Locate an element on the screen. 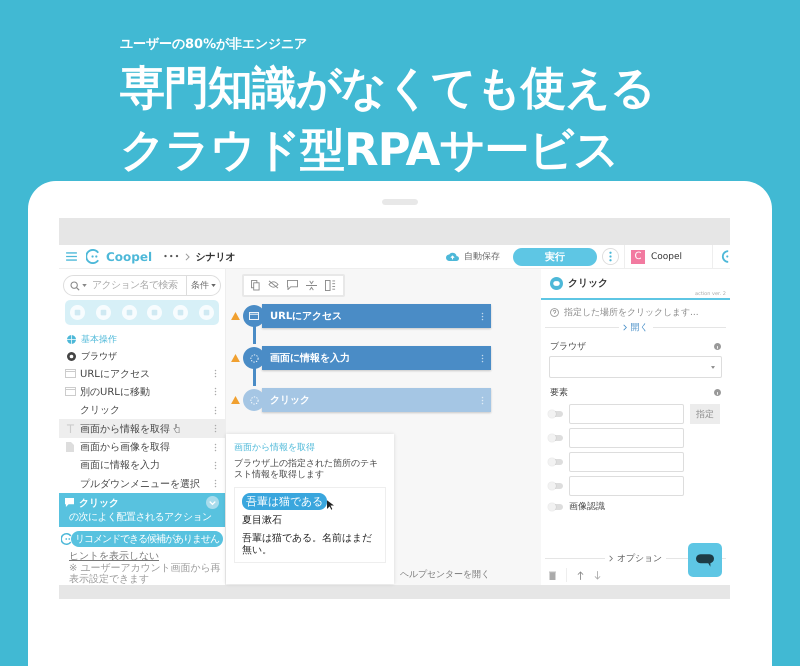 This screenshot has height=666, width=800. collapse-rows-icon is located at coordinates (311, 285).